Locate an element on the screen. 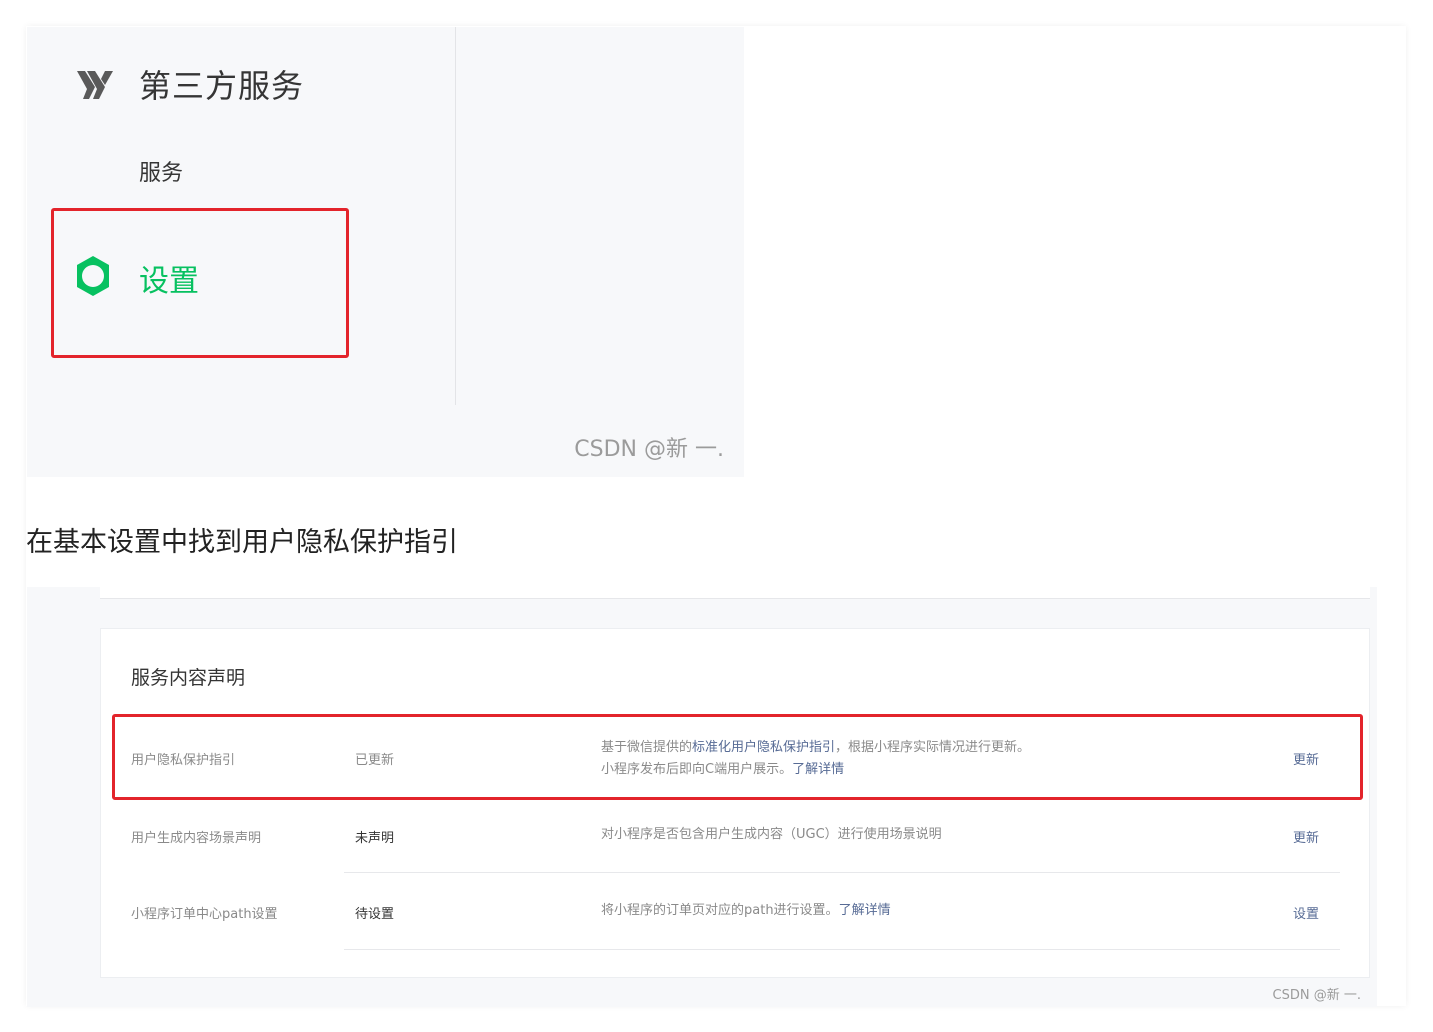 The width and height of the screenshot is (1433, 1032). update-button: 更新 is located at coordinates (1306, 836).